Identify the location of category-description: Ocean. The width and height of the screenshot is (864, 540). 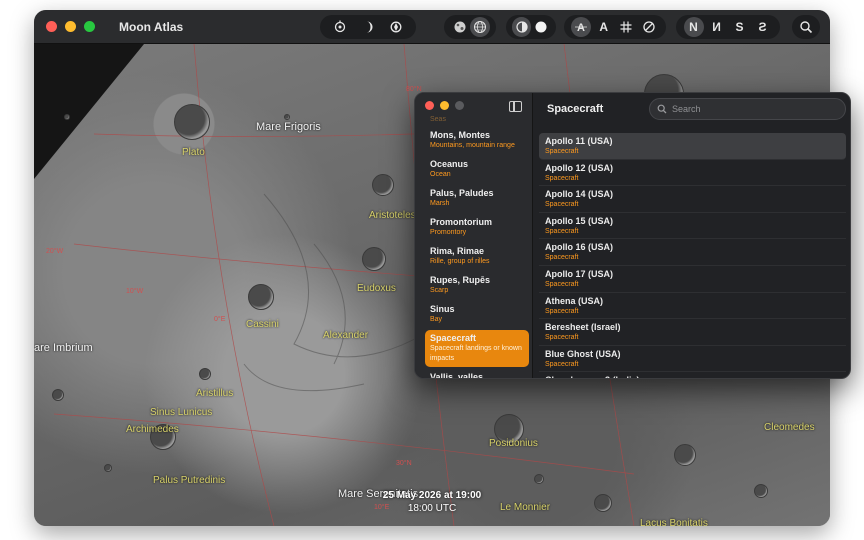
(440, 174).